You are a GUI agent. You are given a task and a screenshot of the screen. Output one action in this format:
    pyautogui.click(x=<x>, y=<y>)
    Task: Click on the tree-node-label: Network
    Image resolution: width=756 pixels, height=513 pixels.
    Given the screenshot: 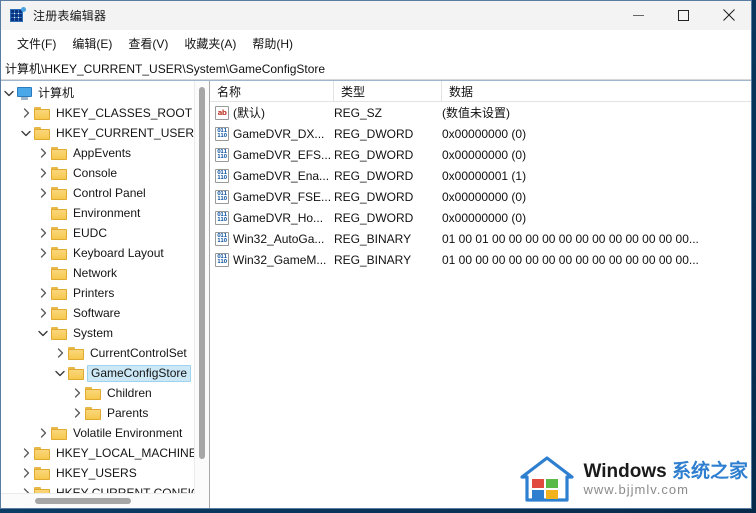 What is the action you would take?
    pyautogui.click(x=95, y=272)
    